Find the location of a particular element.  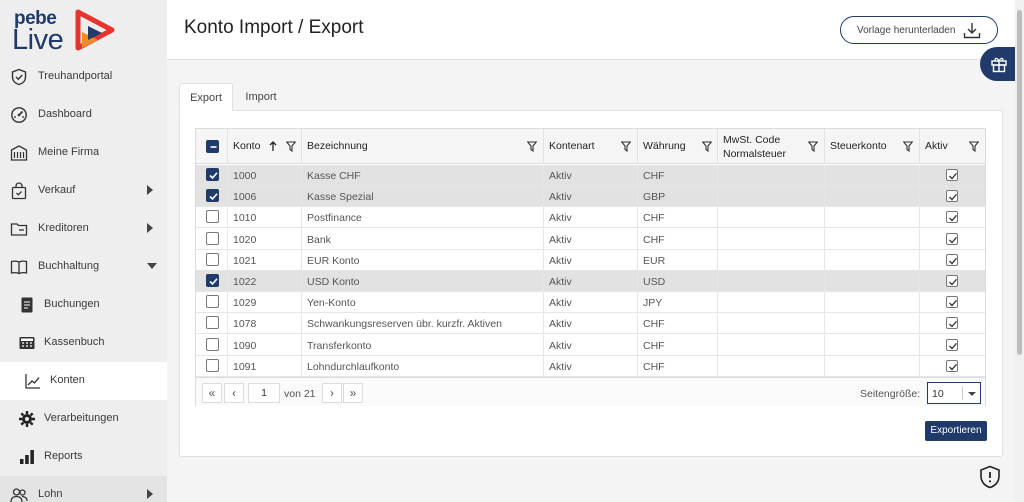

cell-konto: 1091 is located at coordinates (265, 366).